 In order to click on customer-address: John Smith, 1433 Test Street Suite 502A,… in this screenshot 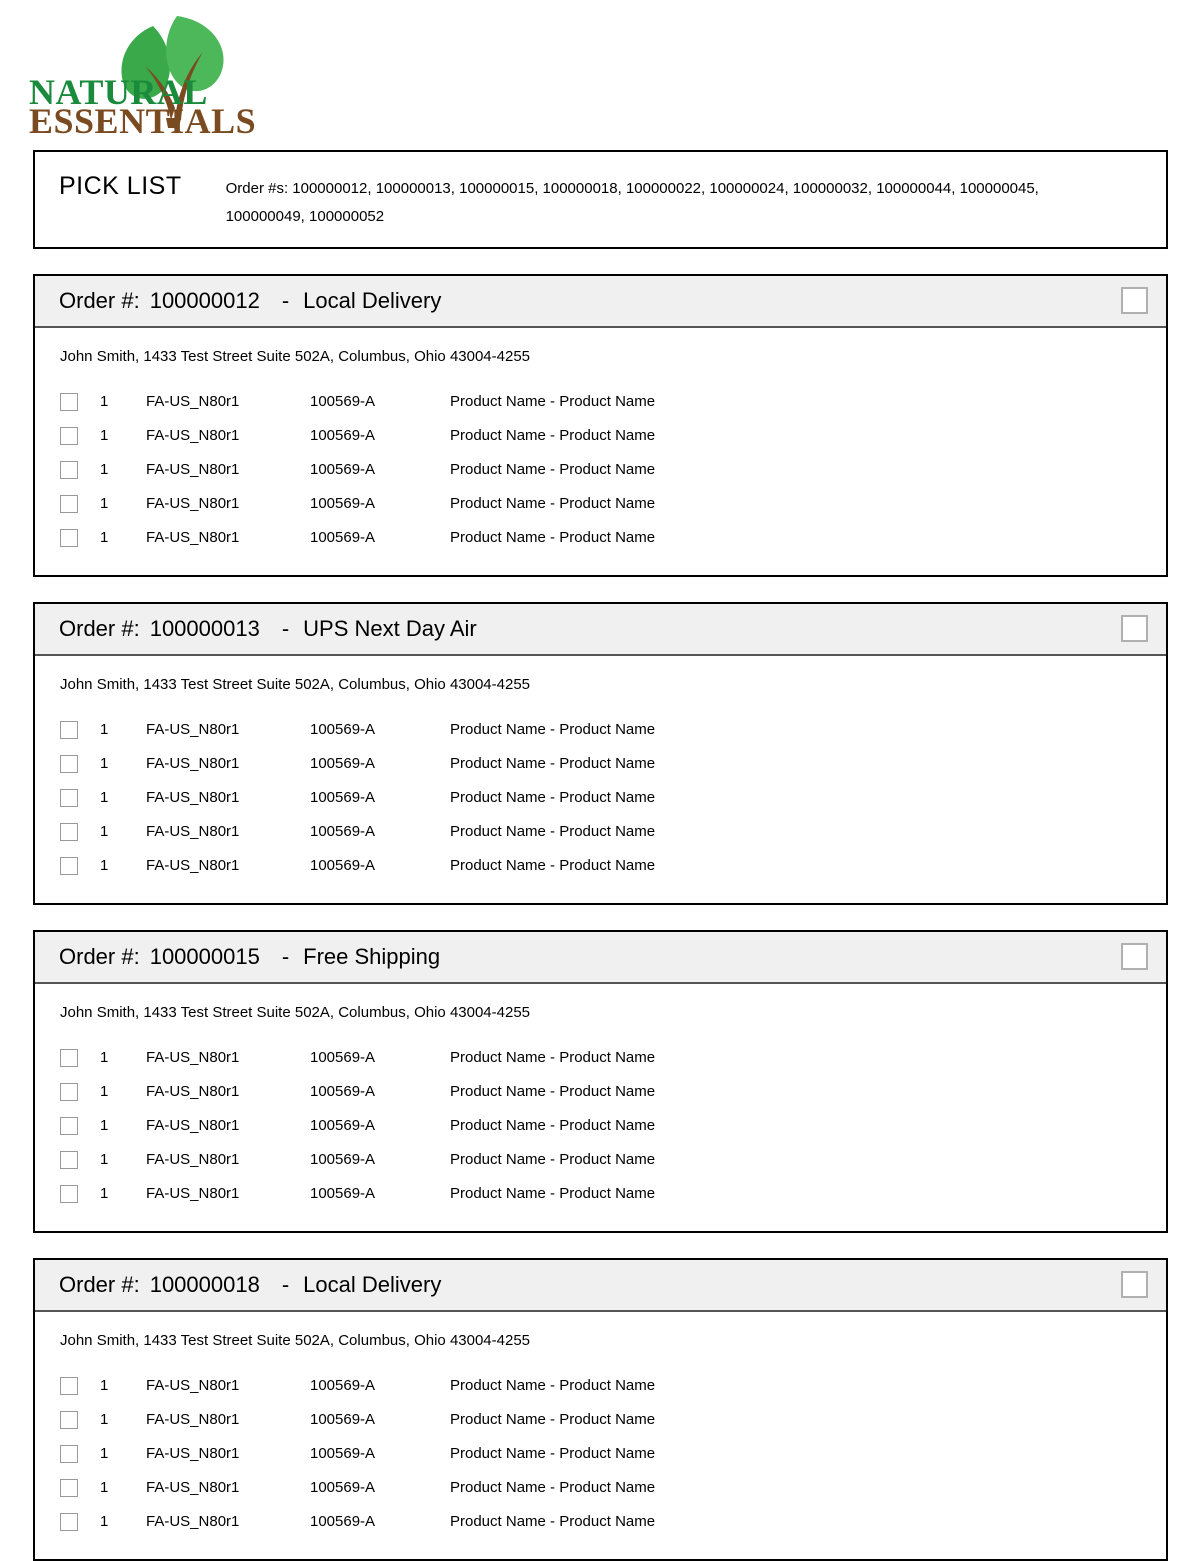, I will do `click(295, 1340)`.